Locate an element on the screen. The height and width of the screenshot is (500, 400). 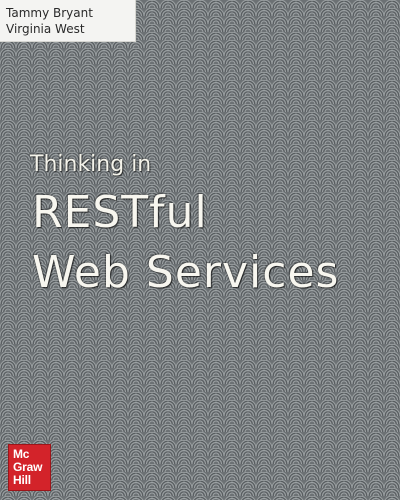
author-name-1: Tammy Bryant is located at coordinates (49, 13).